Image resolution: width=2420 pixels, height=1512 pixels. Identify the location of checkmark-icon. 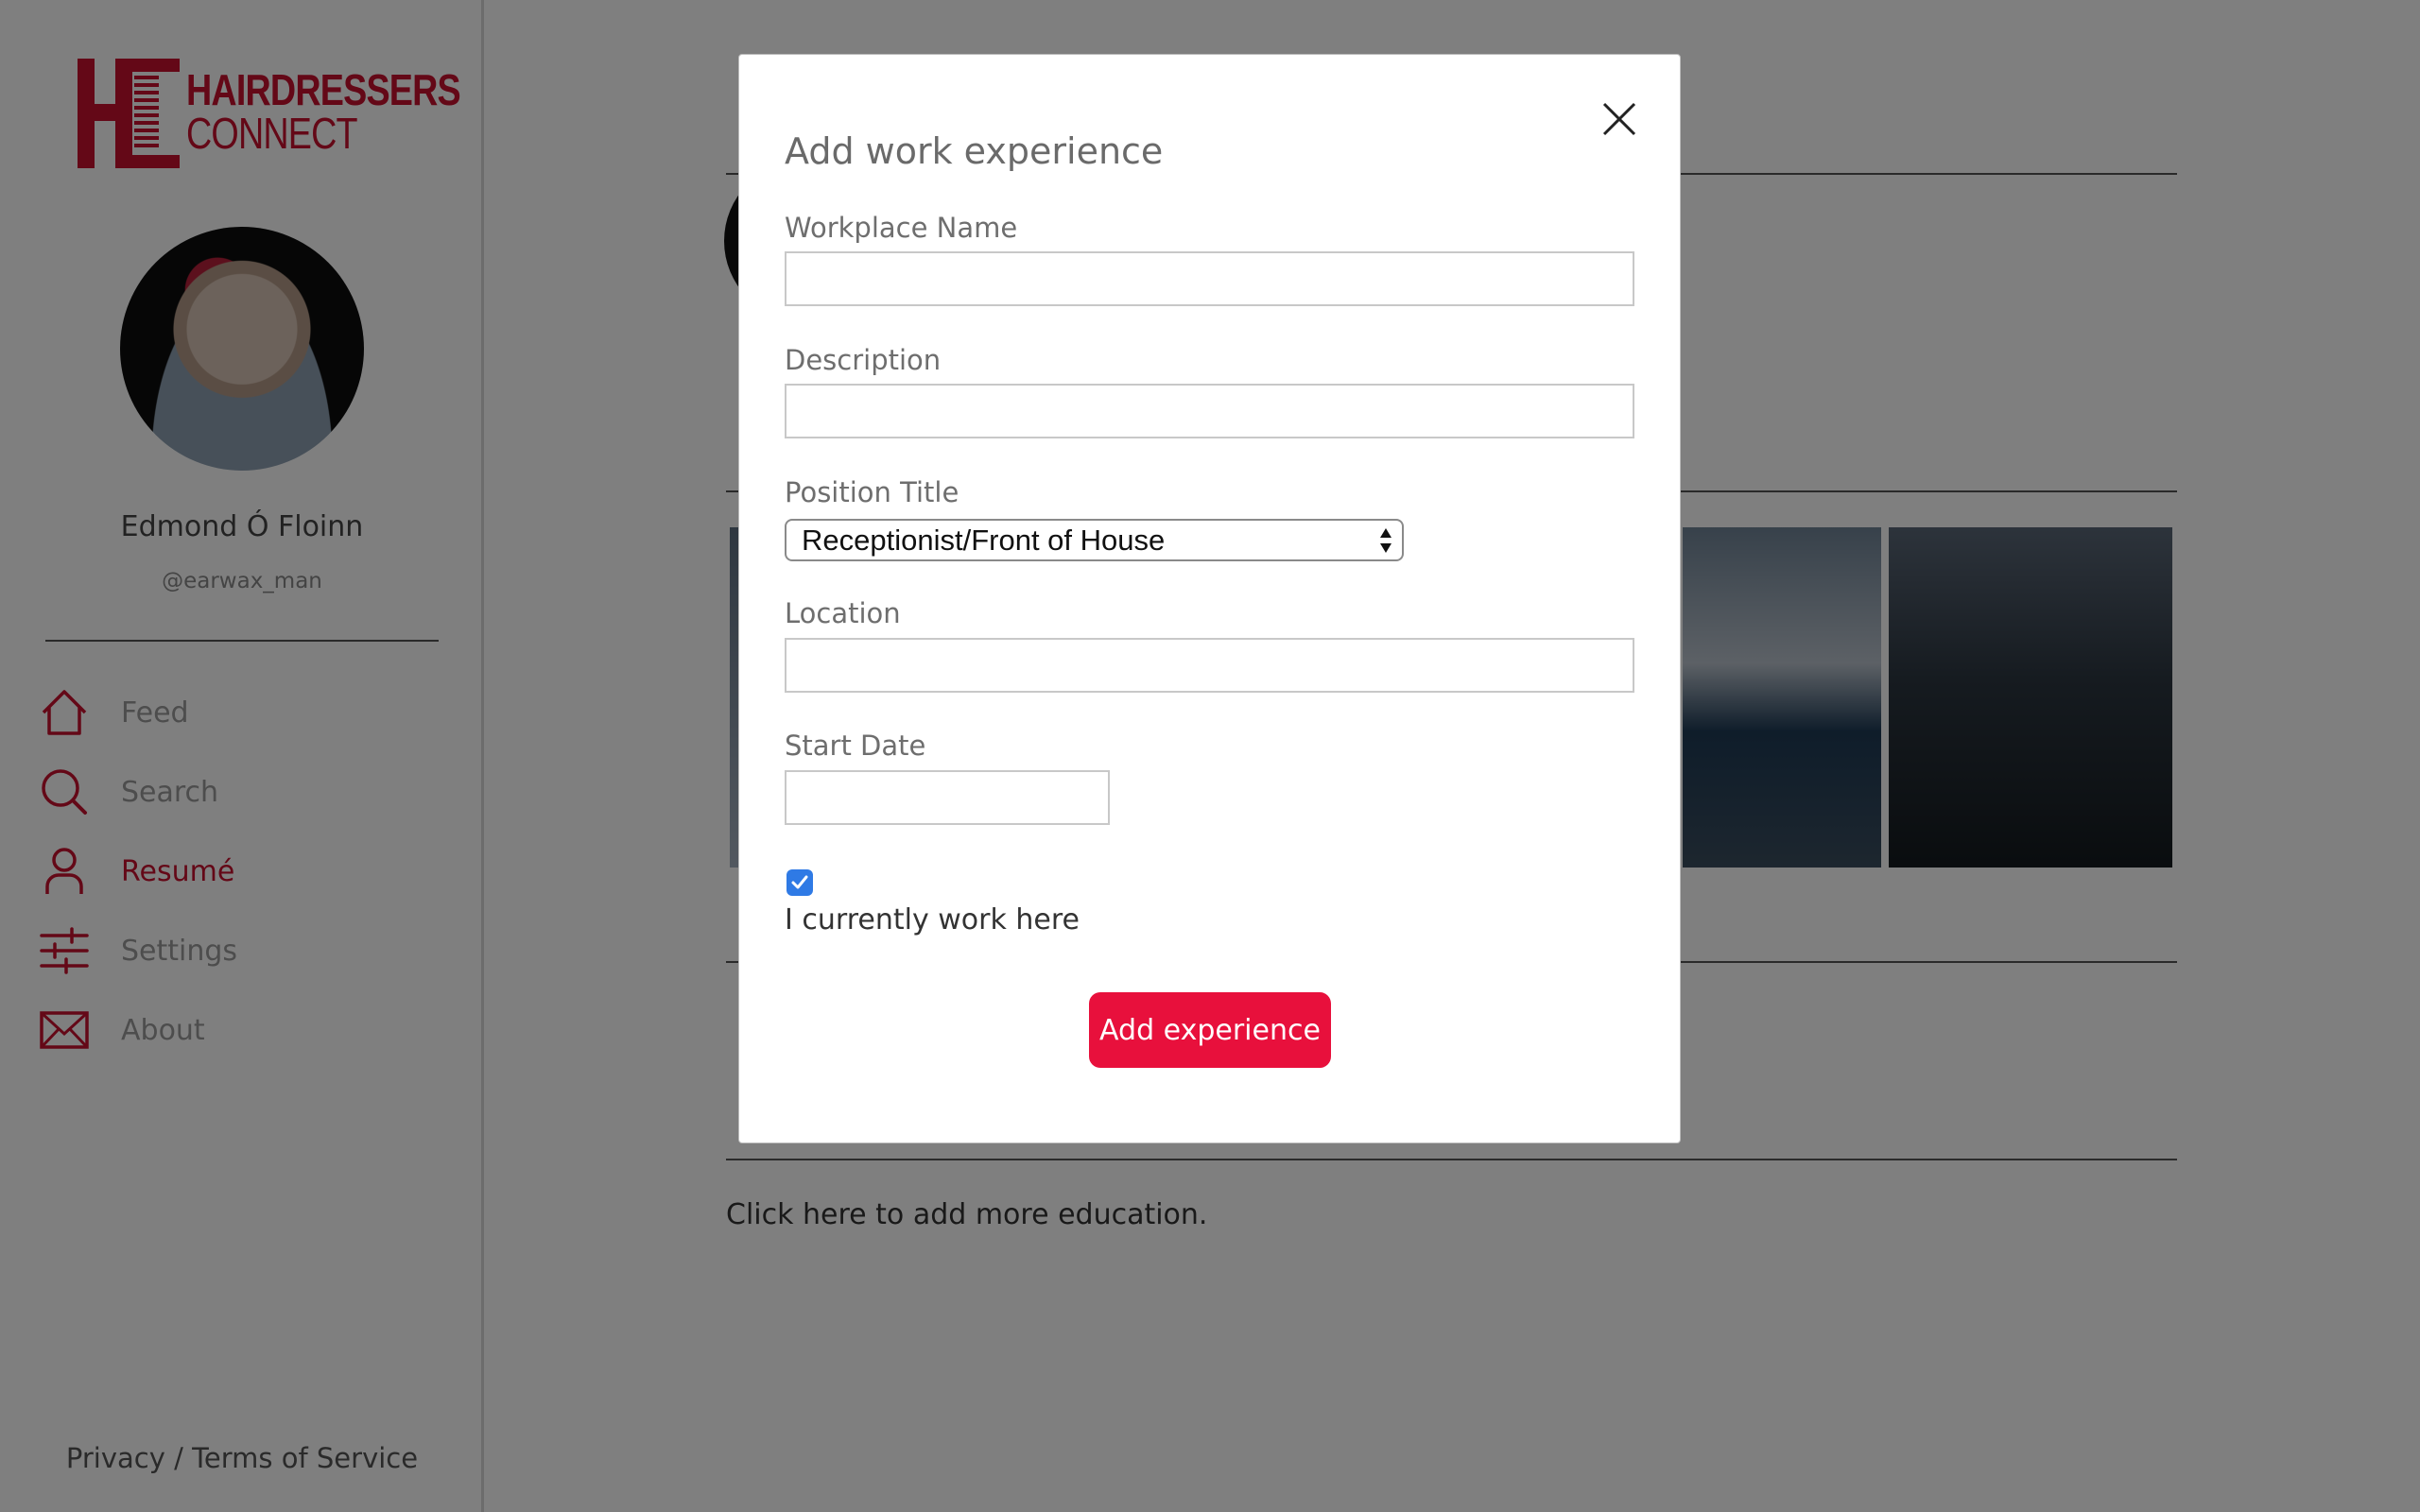
(799, 882).